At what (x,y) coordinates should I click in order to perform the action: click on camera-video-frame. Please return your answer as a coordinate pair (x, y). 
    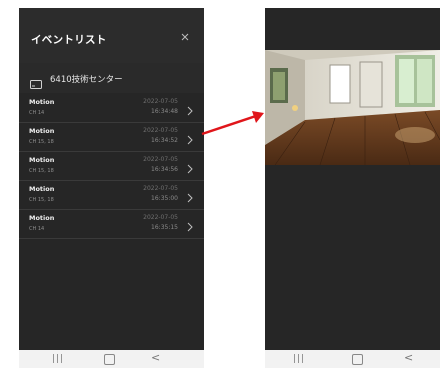
    Looking at the image, I should click on (352, 107).